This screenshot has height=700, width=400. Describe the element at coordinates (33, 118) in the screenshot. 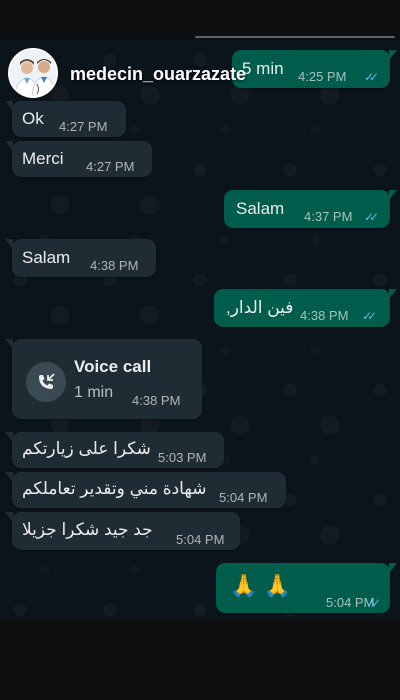

I see `message-text: Ok` at that location.